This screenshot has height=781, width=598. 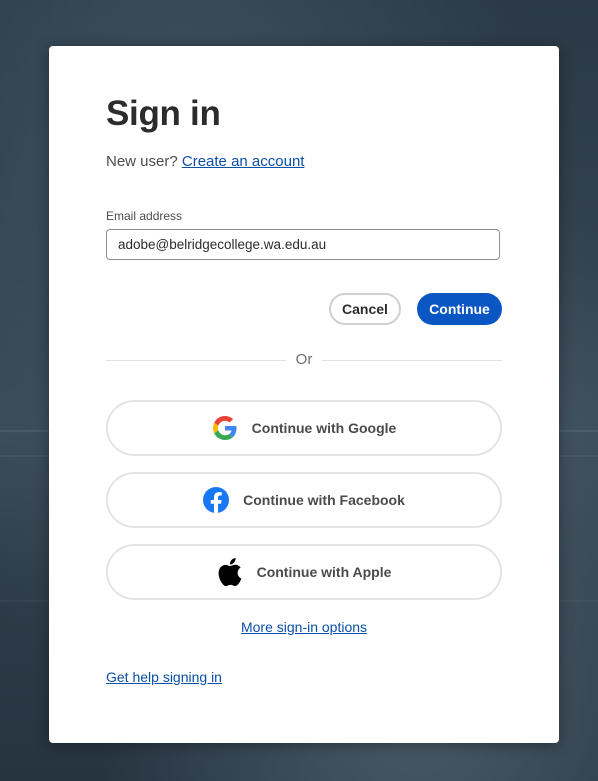 I want to click on google-button-label: Continue with Google, so click(x=324, y=428).